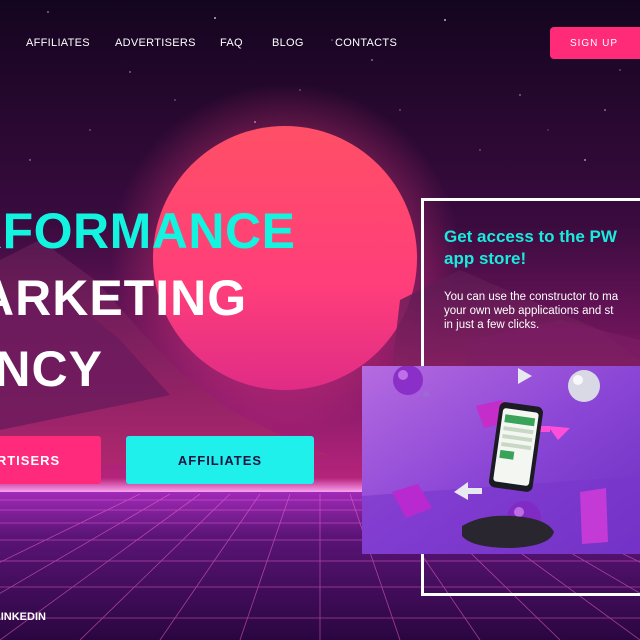  What do you see at coordinates (23, 617) in the screenshot?
I see `linkedin-link: LINKEDIN` at bounding box center [23, 617].